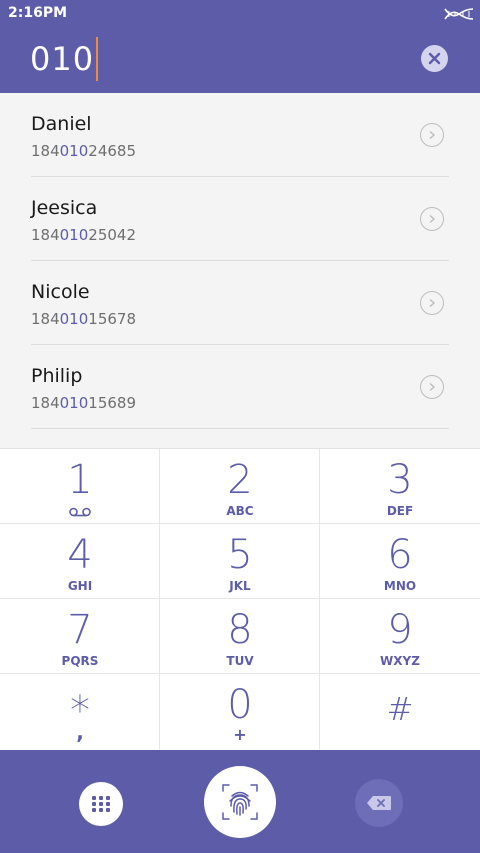  I want to click on bottom-action-bar, so click(240, 801).